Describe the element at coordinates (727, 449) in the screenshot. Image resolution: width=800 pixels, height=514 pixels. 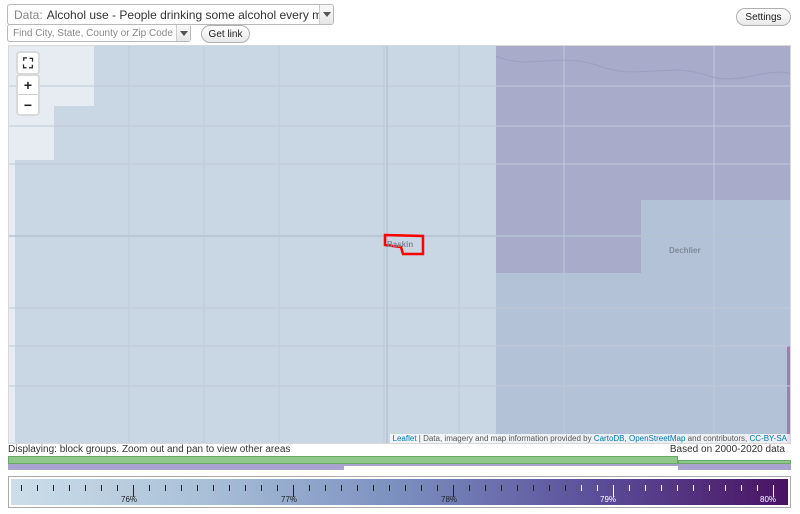
I see `data-years: Based on 2000-2020 data` at that location.